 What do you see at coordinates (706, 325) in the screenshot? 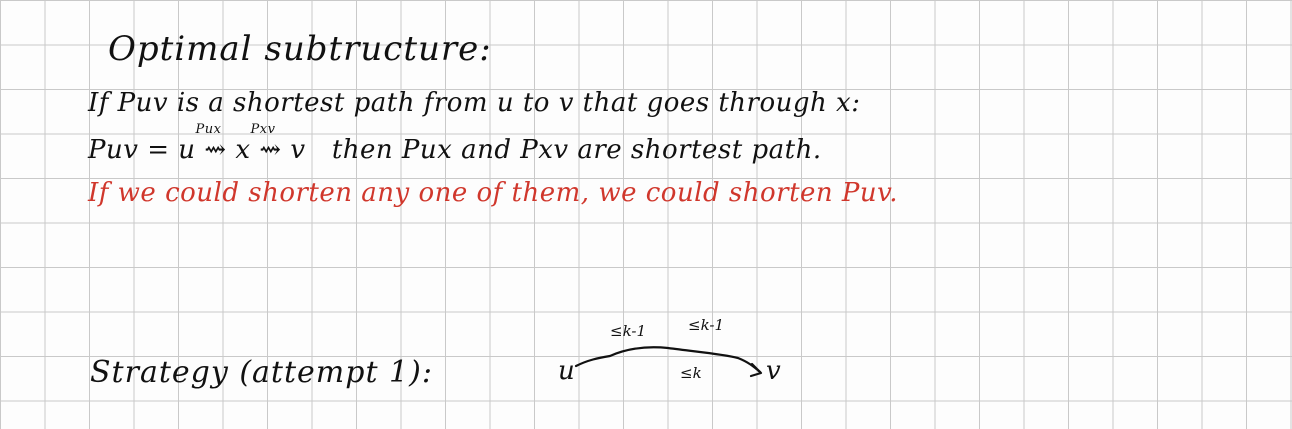
I see `diagram-label-right: ≤k-1` at bounding box center [706, 325].